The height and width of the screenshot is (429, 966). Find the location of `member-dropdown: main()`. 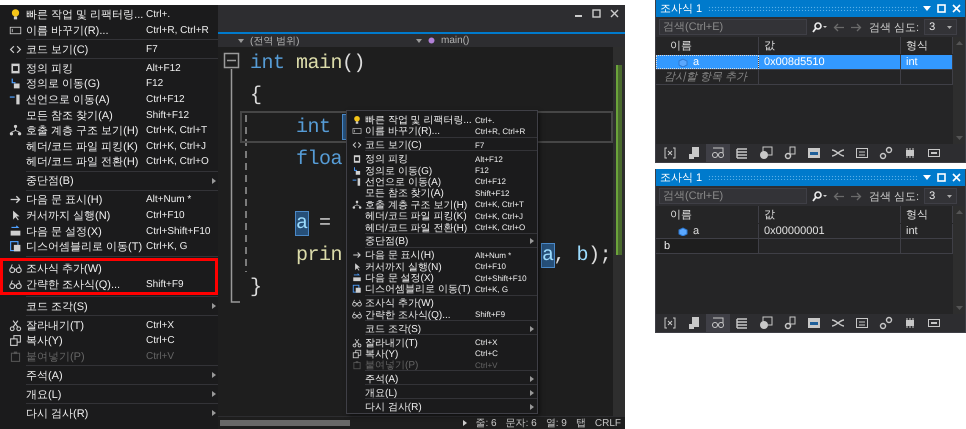

member-dropdown: main() is located at coordinates (455, 40).